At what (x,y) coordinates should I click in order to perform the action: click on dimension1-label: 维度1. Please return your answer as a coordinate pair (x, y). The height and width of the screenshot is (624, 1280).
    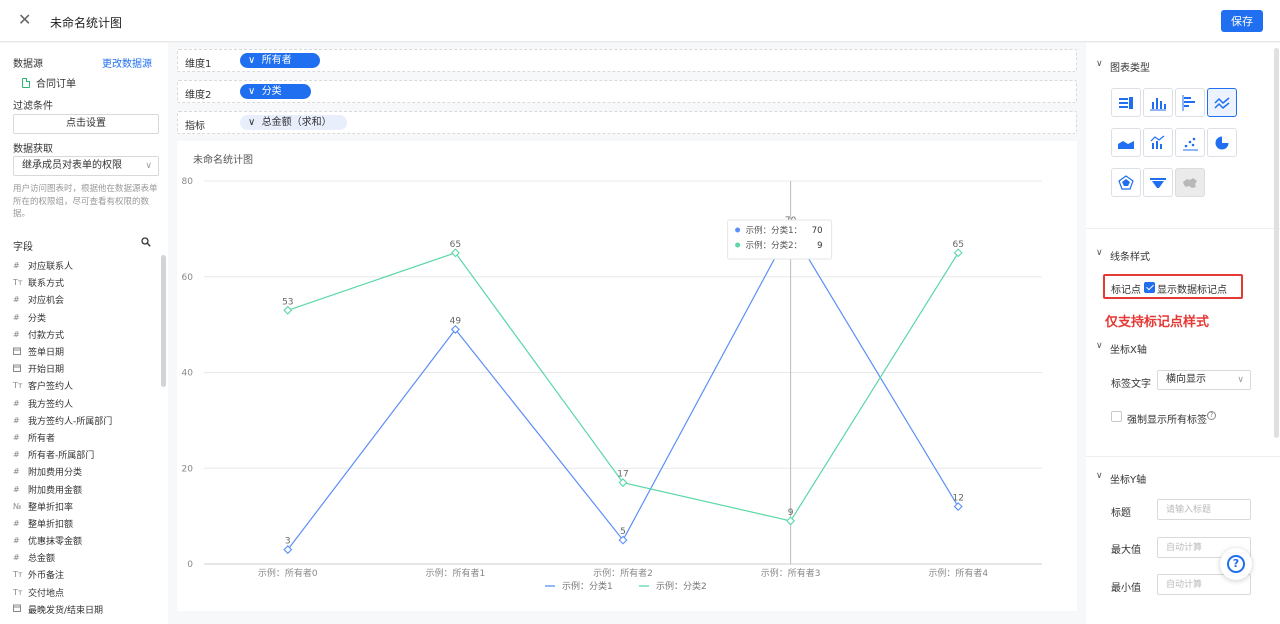
    Looking at the image, I should click on (198, 64).